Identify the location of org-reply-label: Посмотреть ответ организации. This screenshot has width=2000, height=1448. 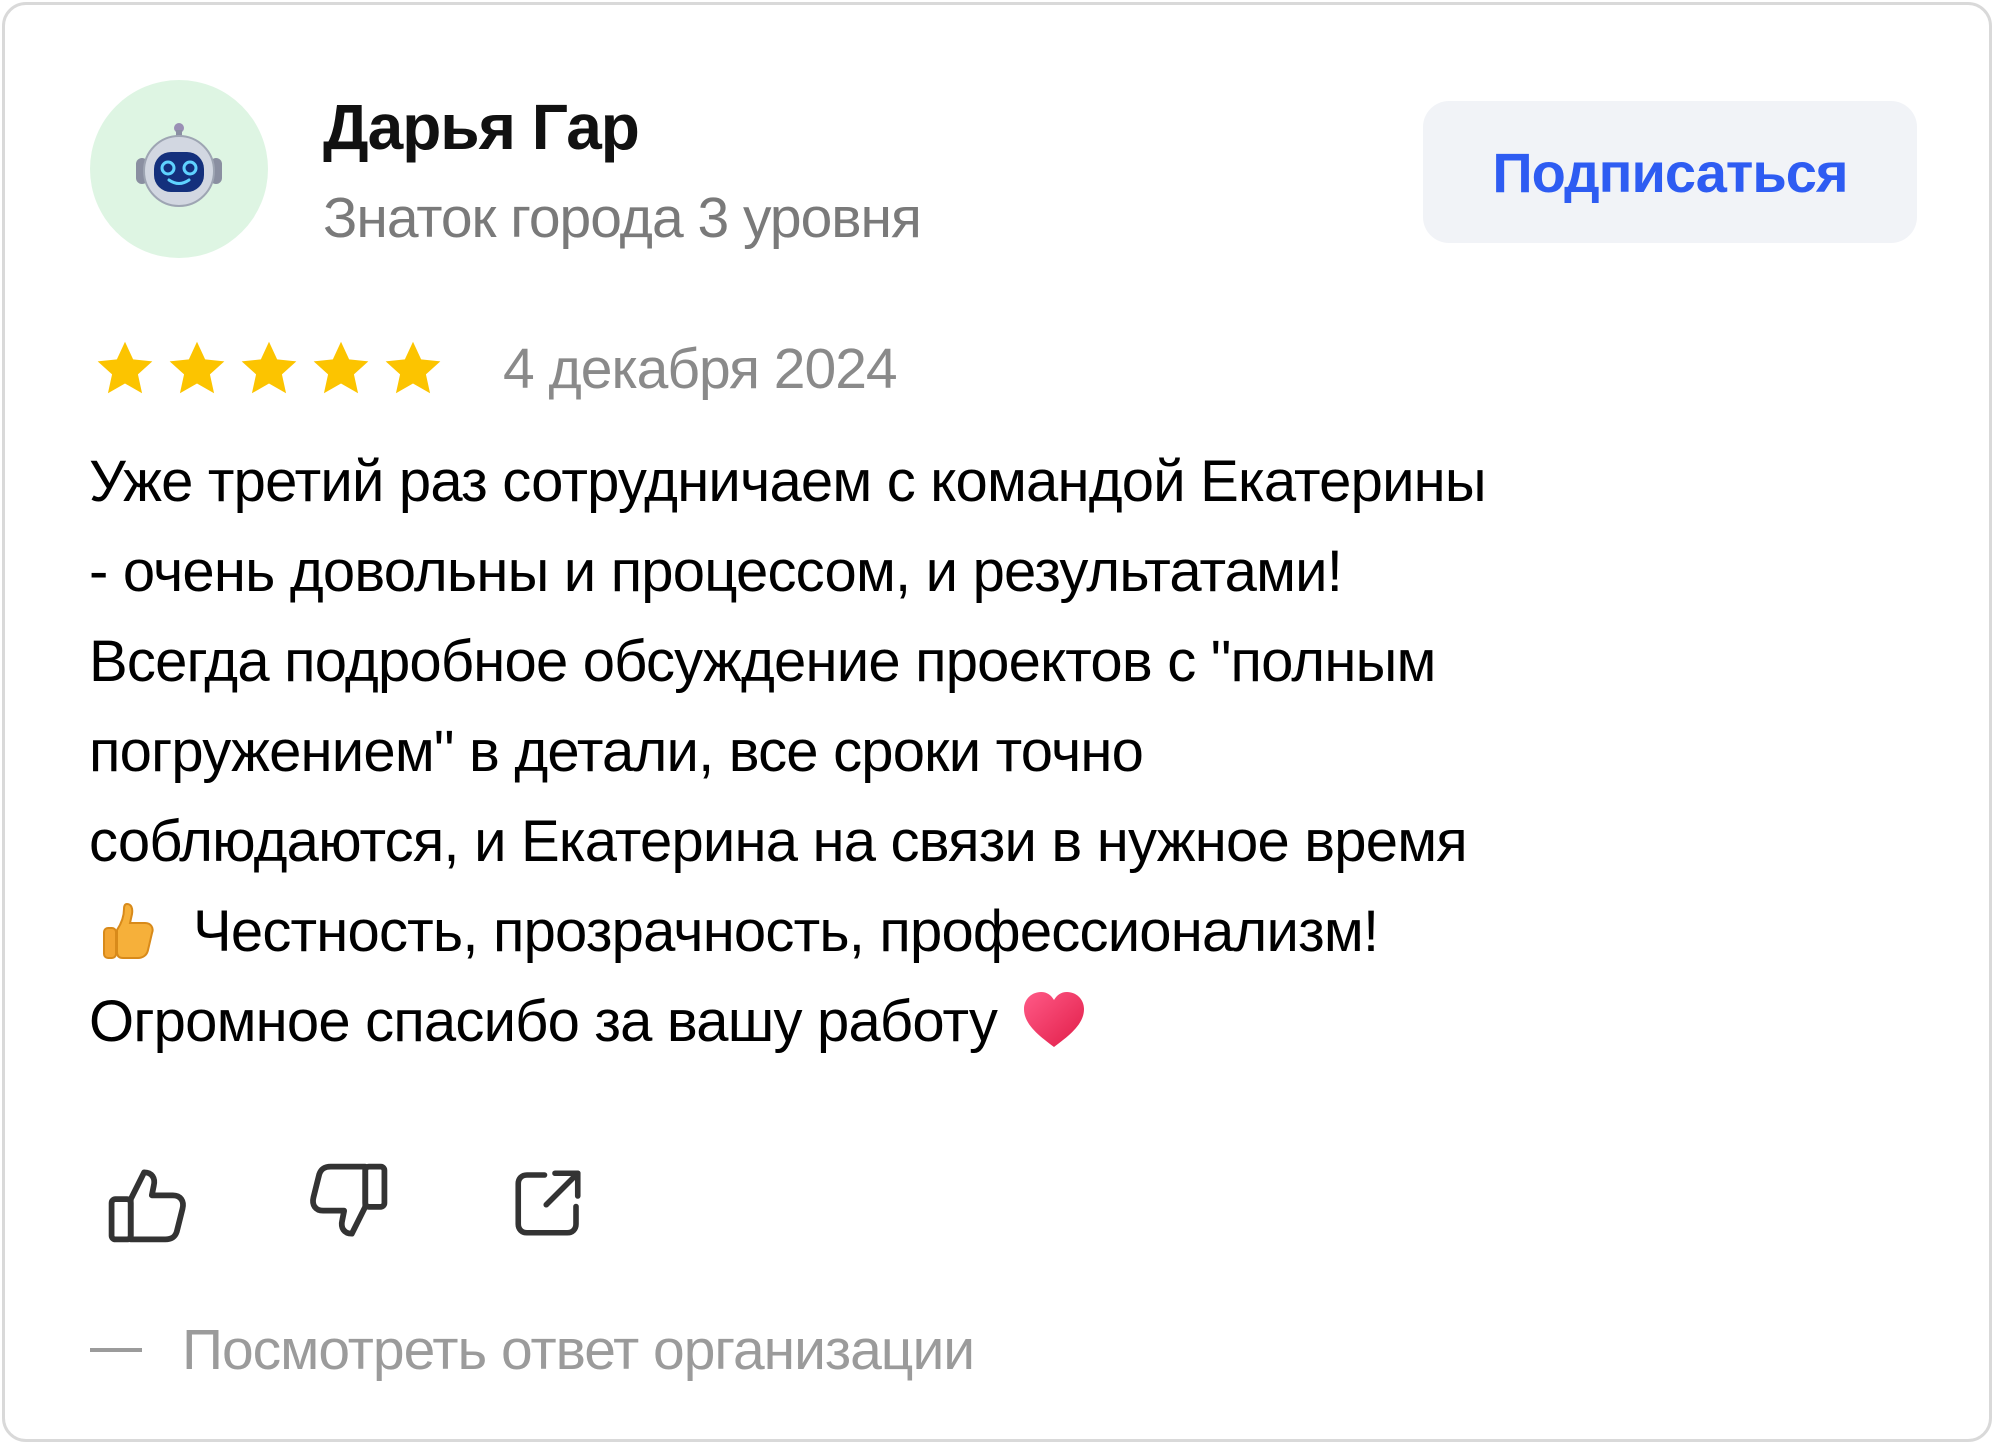
(578, 1350).